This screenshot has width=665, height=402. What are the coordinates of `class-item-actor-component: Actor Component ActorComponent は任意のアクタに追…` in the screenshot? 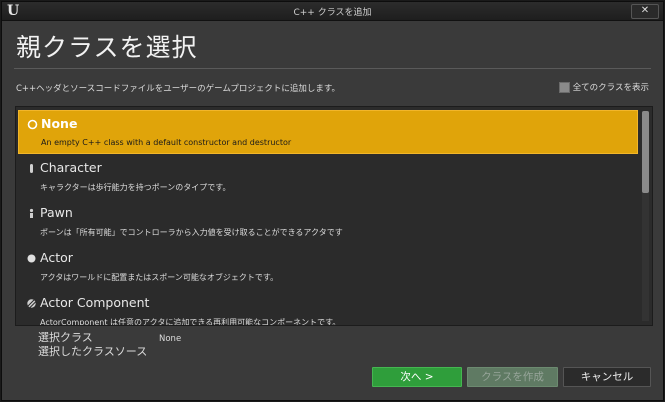 It's located at (328, 308).